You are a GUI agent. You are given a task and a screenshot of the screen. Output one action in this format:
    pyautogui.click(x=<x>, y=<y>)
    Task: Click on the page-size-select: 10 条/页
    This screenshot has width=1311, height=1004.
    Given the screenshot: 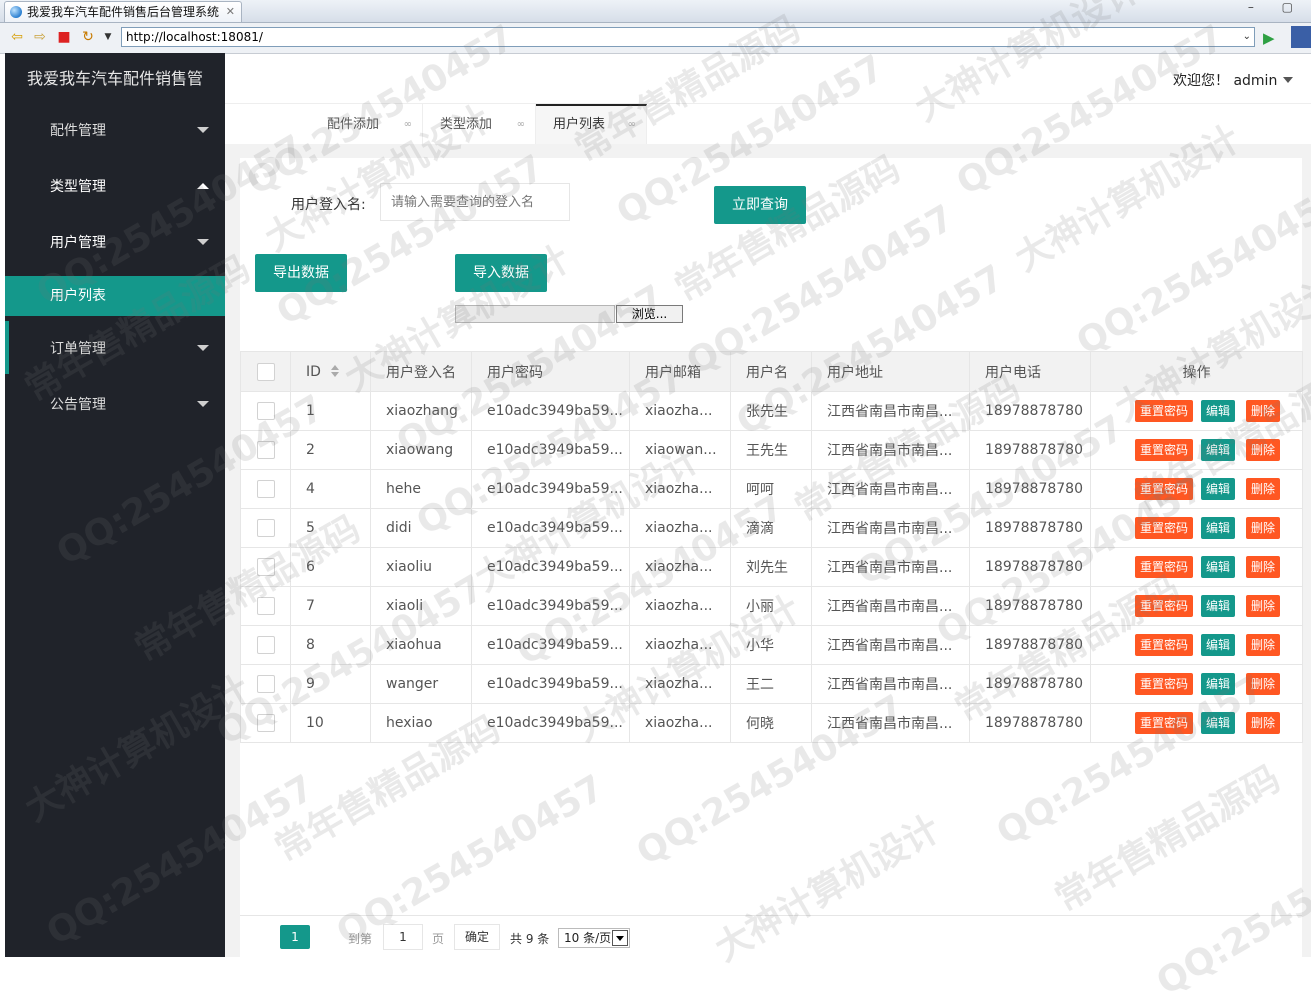 What is the action you would take?
    pyautogui.click(x=594, y=938)
    